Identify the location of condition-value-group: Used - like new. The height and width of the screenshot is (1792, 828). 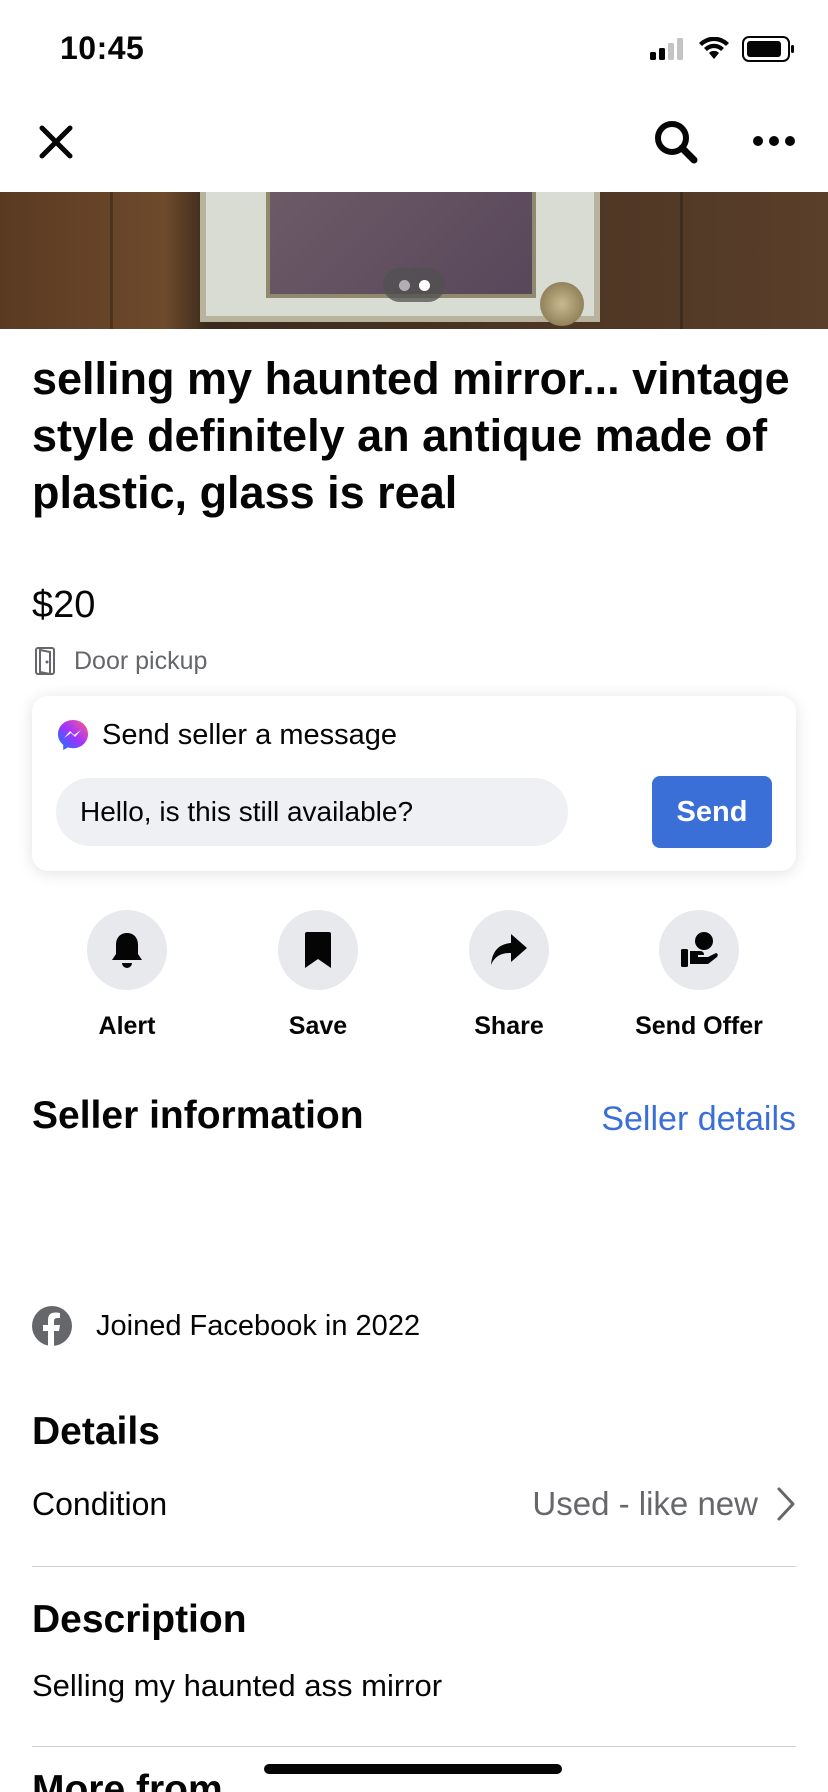
(664, 1504).